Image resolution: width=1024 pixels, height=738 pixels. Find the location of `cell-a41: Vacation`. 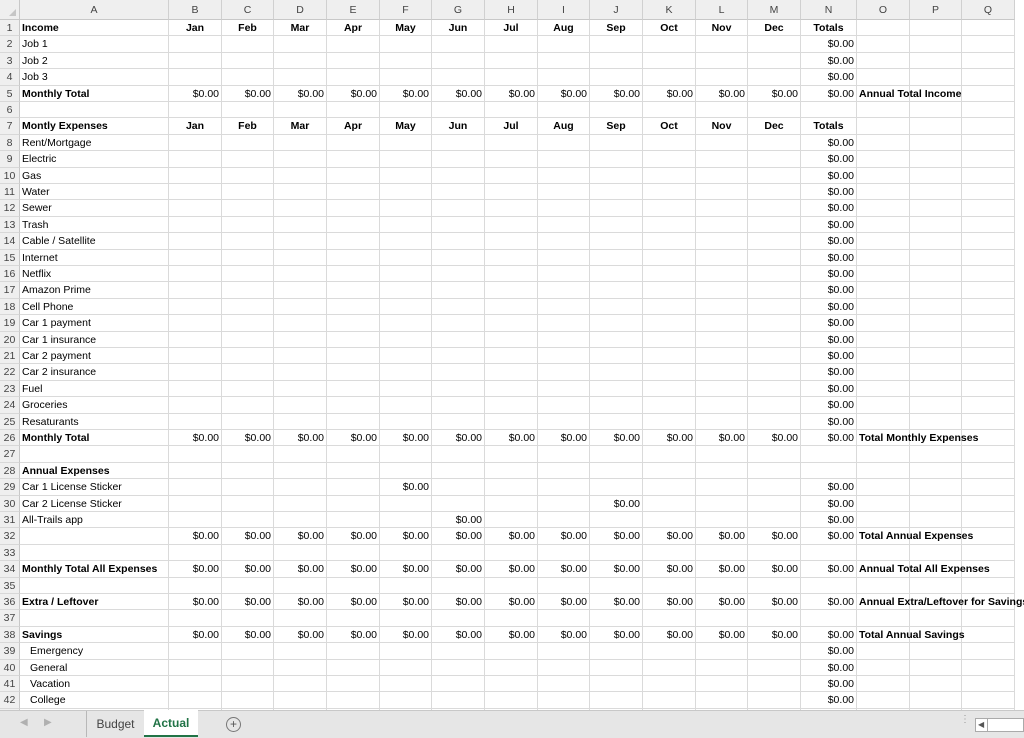

cell-a41: Vacation is located at coordinates (94, 684).